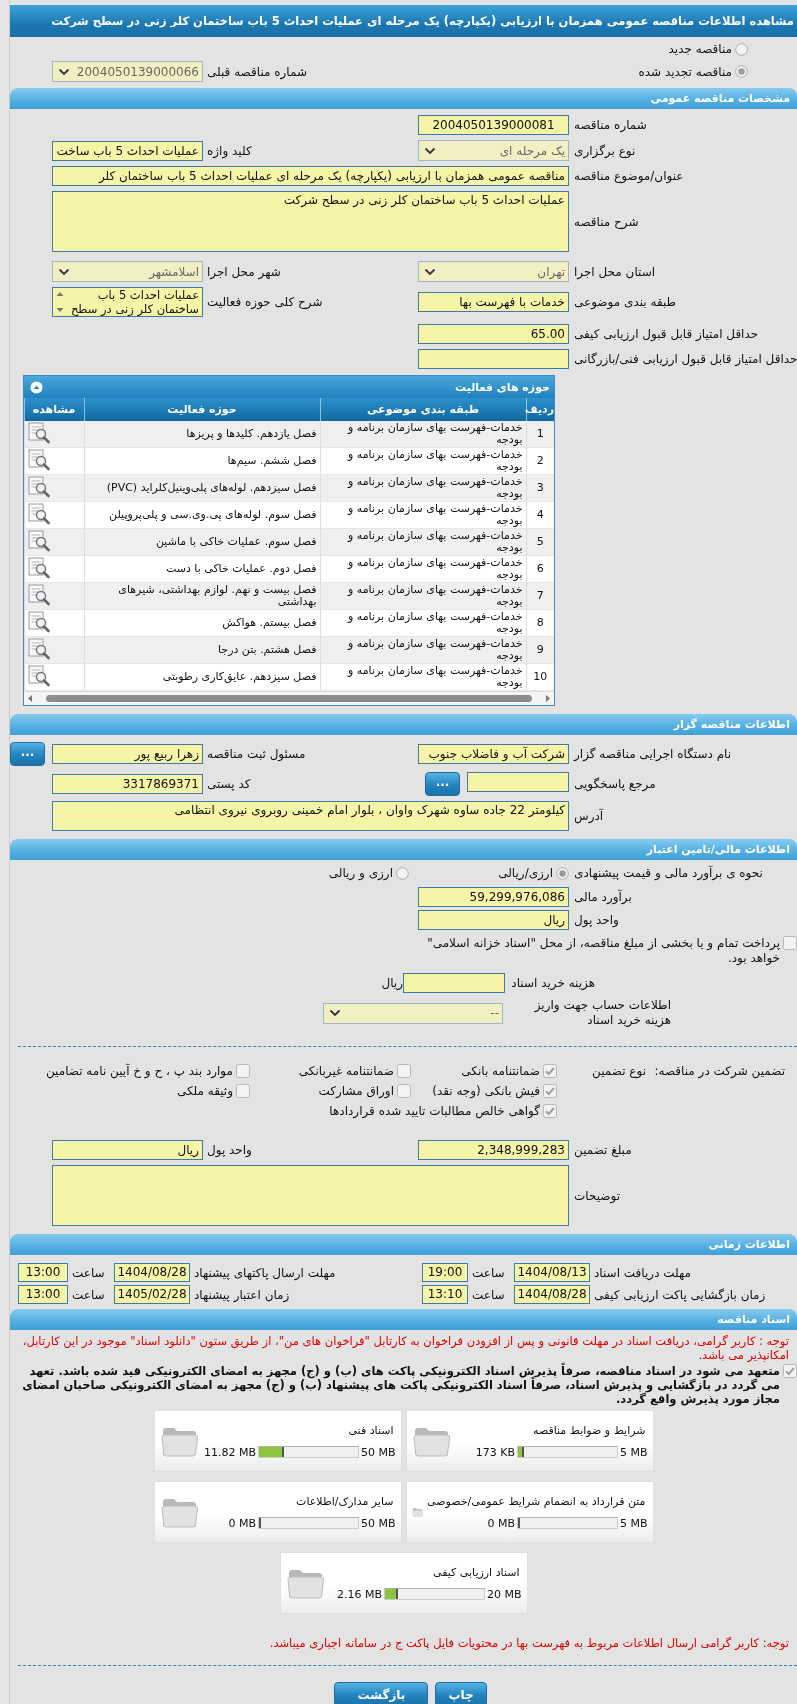  I want to click on table-cell: فصل هشتم. بتن درجا, so click(202, 650).